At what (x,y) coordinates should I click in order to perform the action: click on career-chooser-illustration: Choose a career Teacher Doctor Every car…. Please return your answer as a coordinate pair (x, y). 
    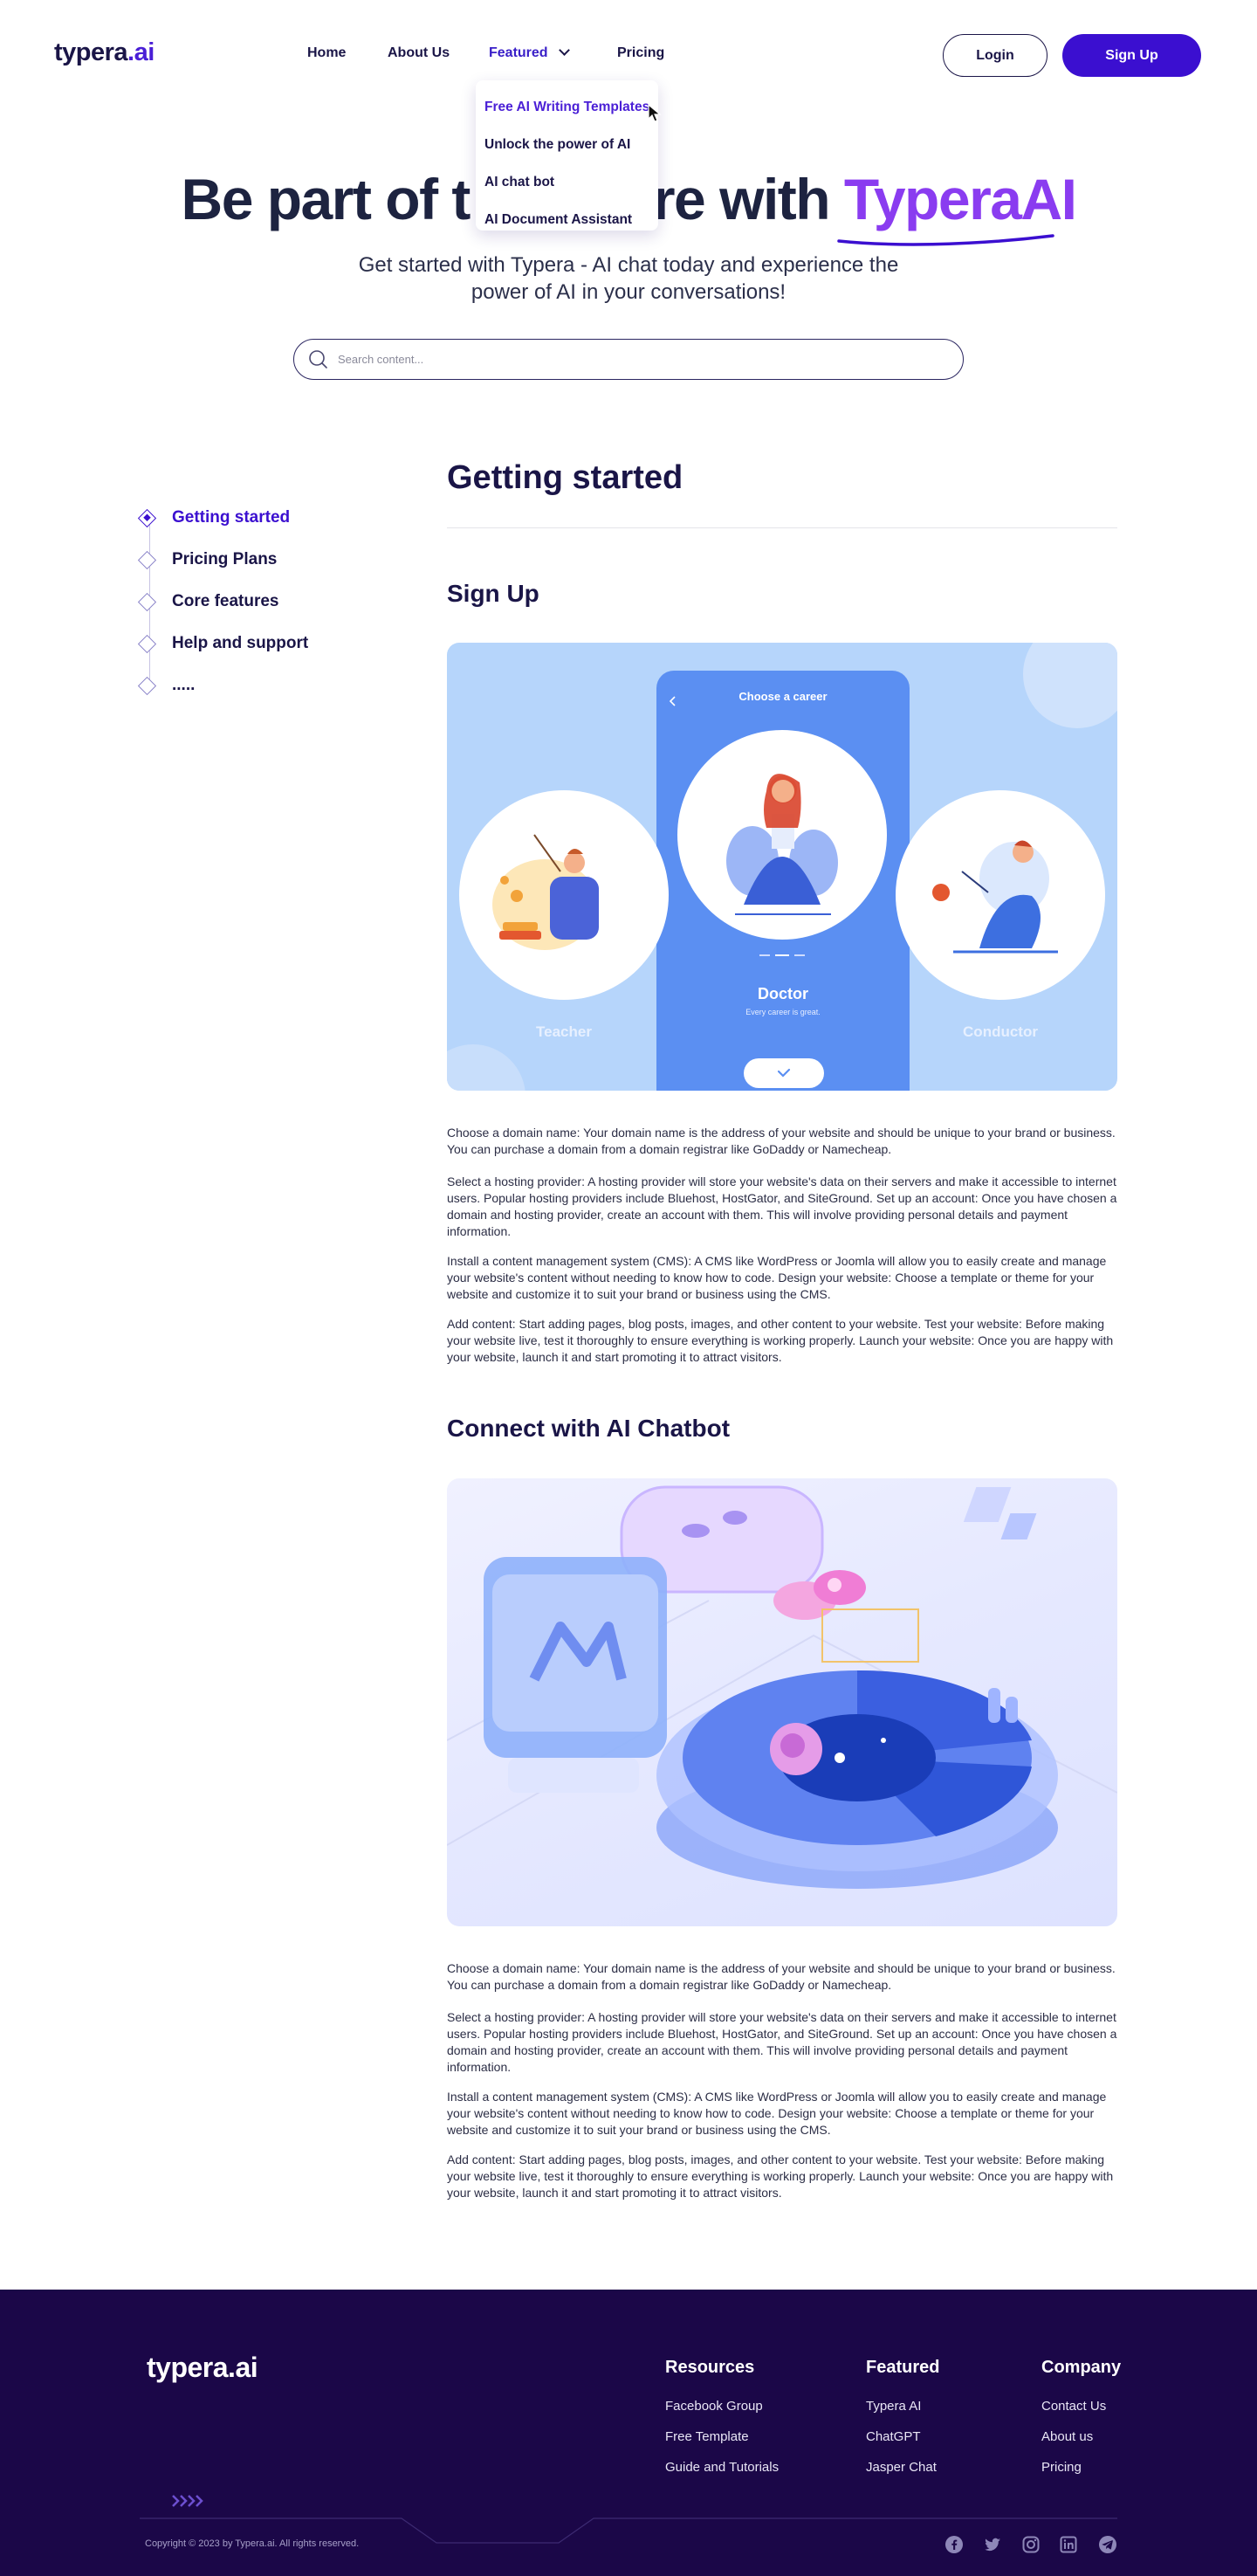
    Looking at the image, I should click on (782, 867).